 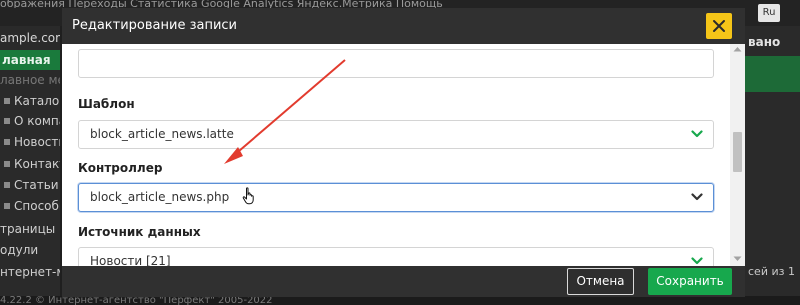 I want to click on cancel-button: Отмена, so click(x=600, y=281).